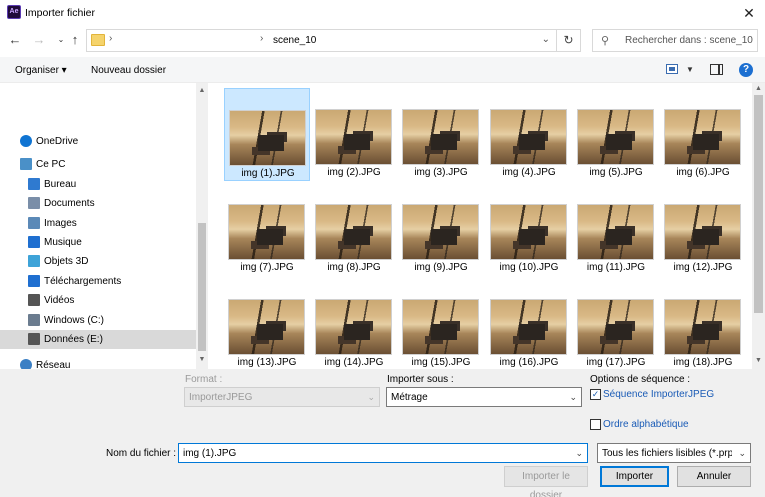  What do you see at coordinates (98, 223) in the screenshot?
I see `sidebar-item-images: Images` at bounding box center [98, 223].